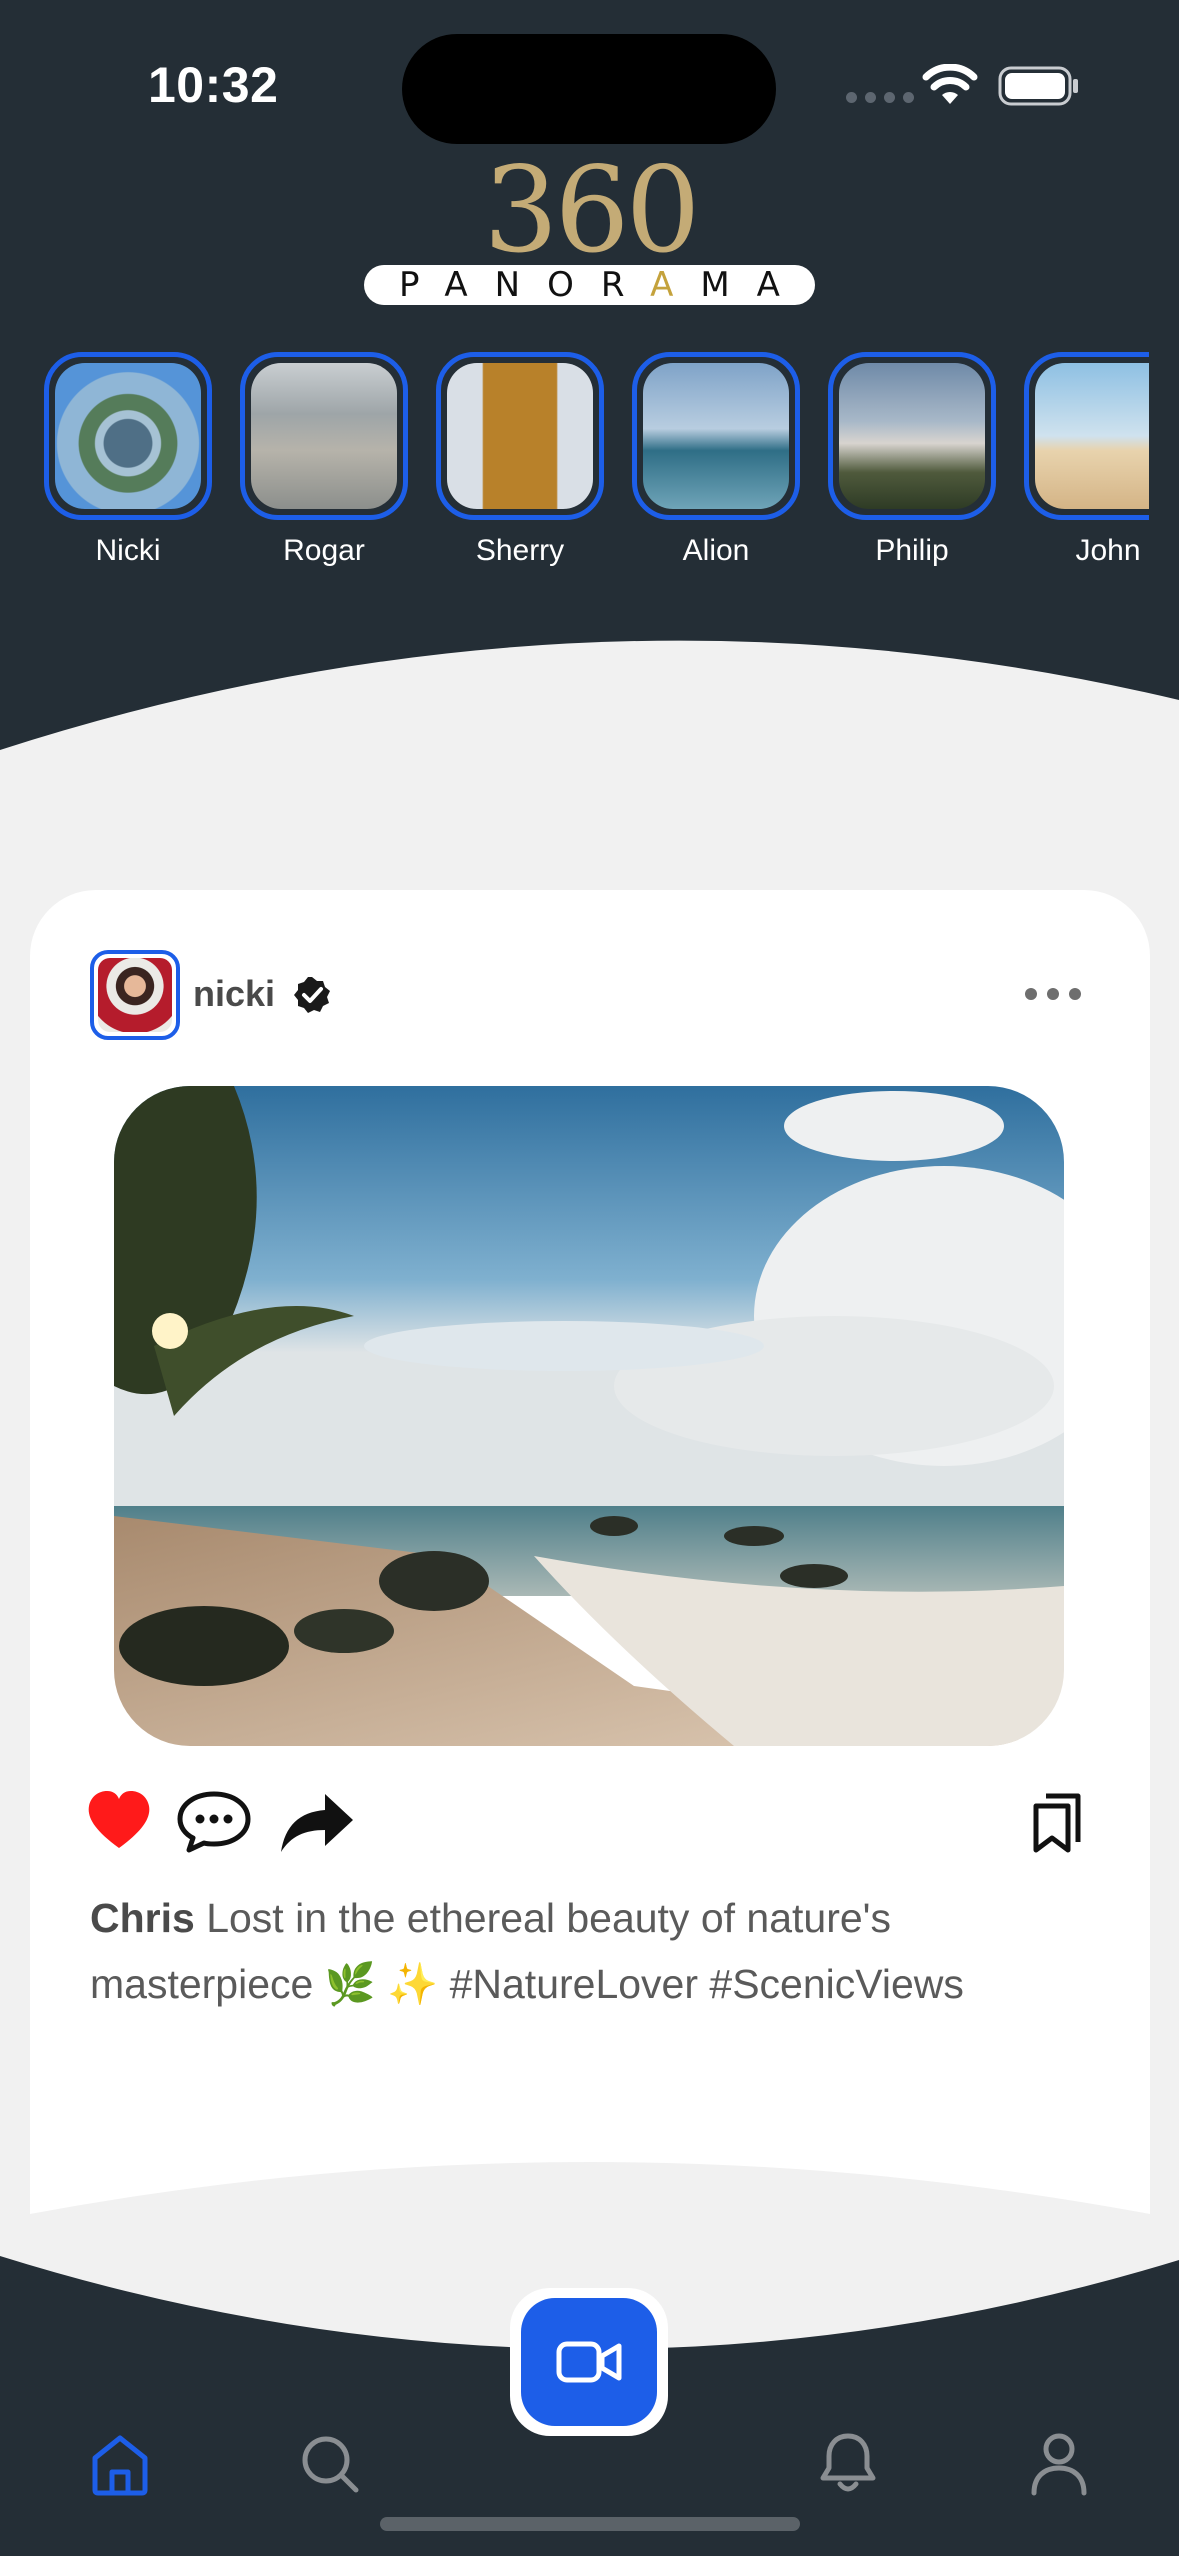  I want to click on more-options-icon, so click(1053, 994).